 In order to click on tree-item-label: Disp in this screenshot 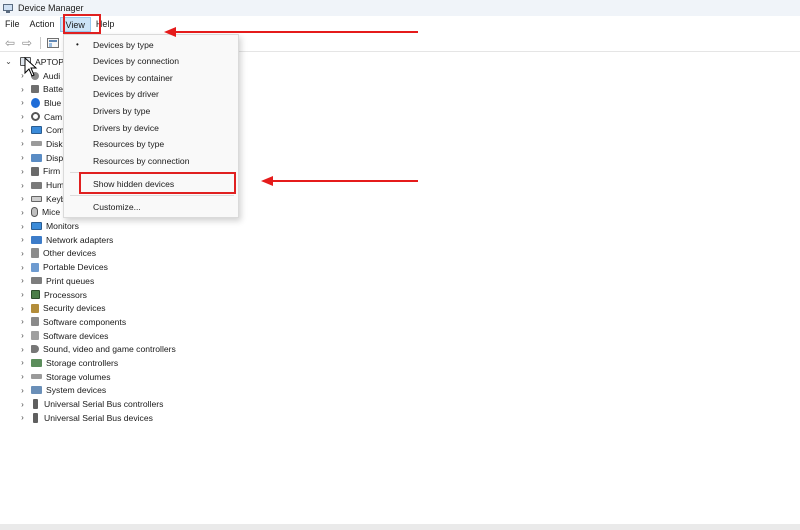, I will do `click(55, 157)`.